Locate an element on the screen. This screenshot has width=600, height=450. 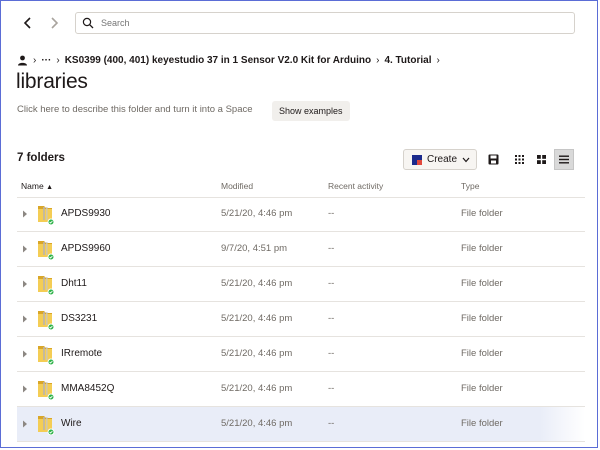
folder-count: 7 folders is located at coordinates (41, 158).